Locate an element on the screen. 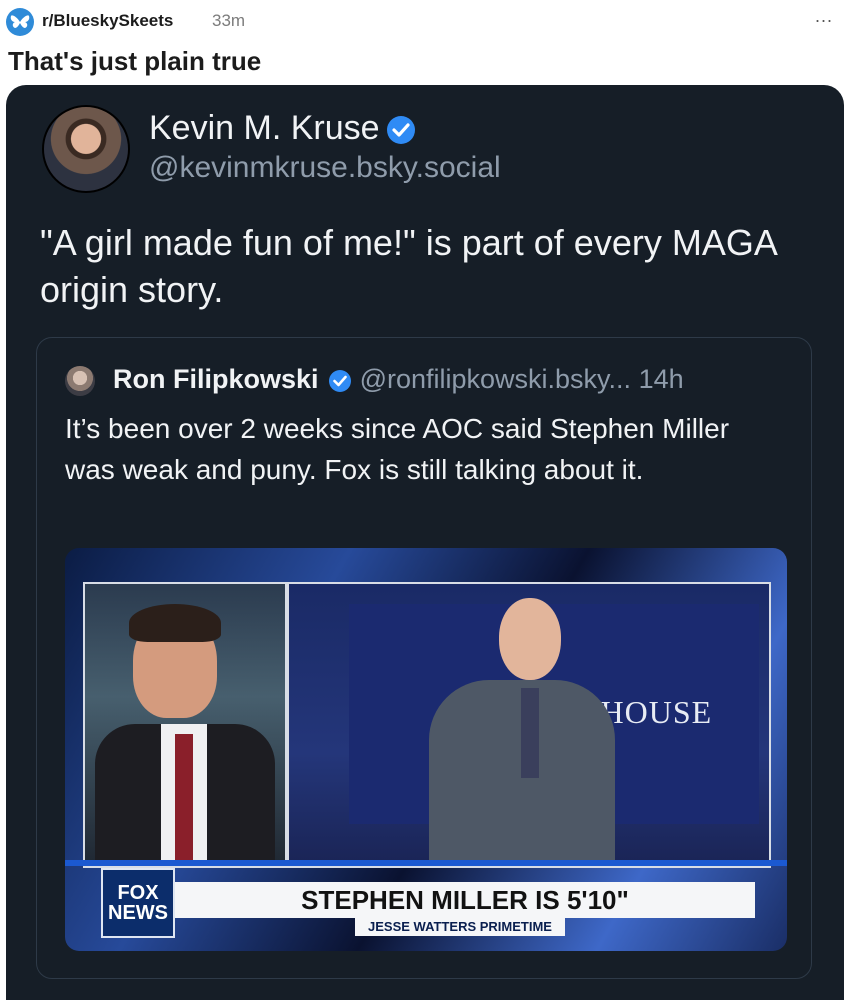  post-age: 33m is located at coordinates (229, 20).